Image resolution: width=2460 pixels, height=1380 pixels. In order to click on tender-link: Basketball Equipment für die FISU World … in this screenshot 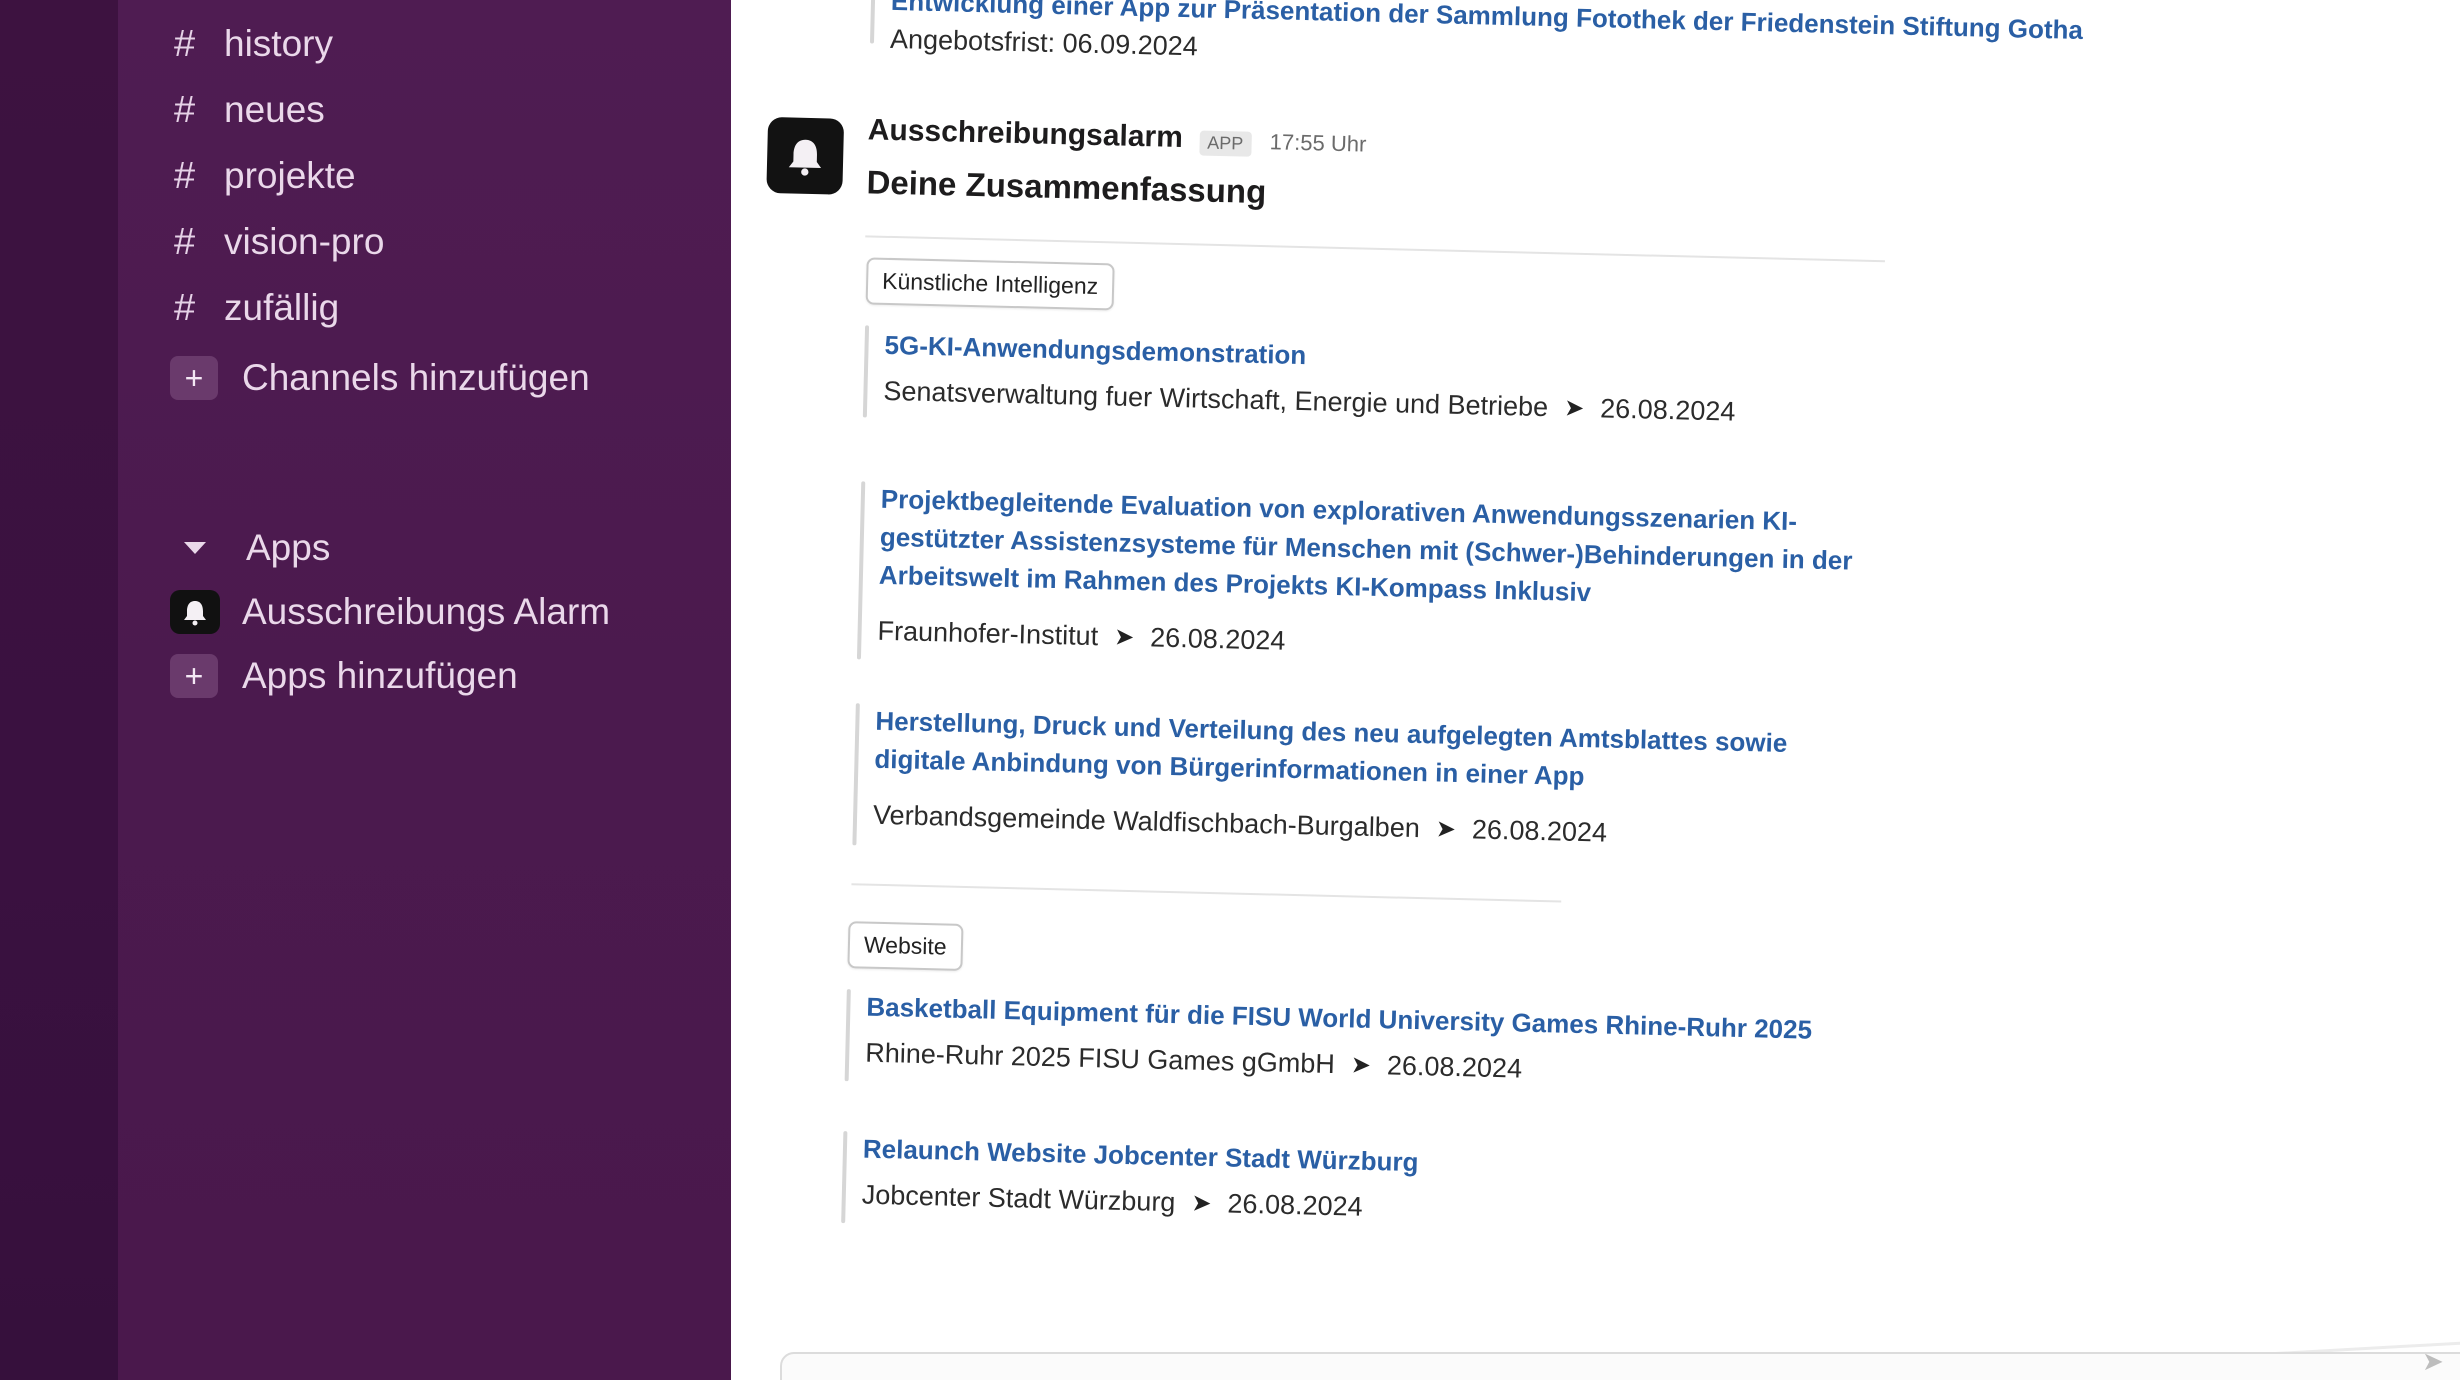, I will do `click(1339, 1018)`.